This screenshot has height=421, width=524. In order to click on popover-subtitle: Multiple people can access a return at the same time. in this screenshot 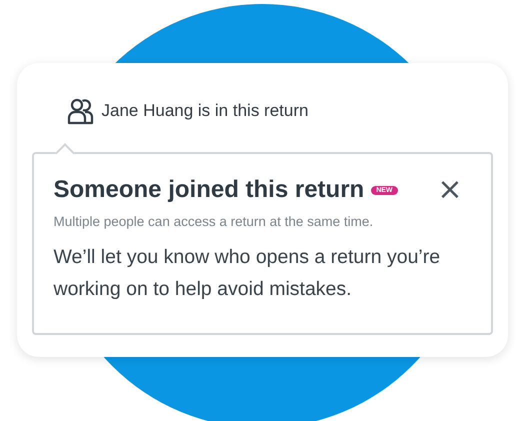, I will do `click(214, 221)`.